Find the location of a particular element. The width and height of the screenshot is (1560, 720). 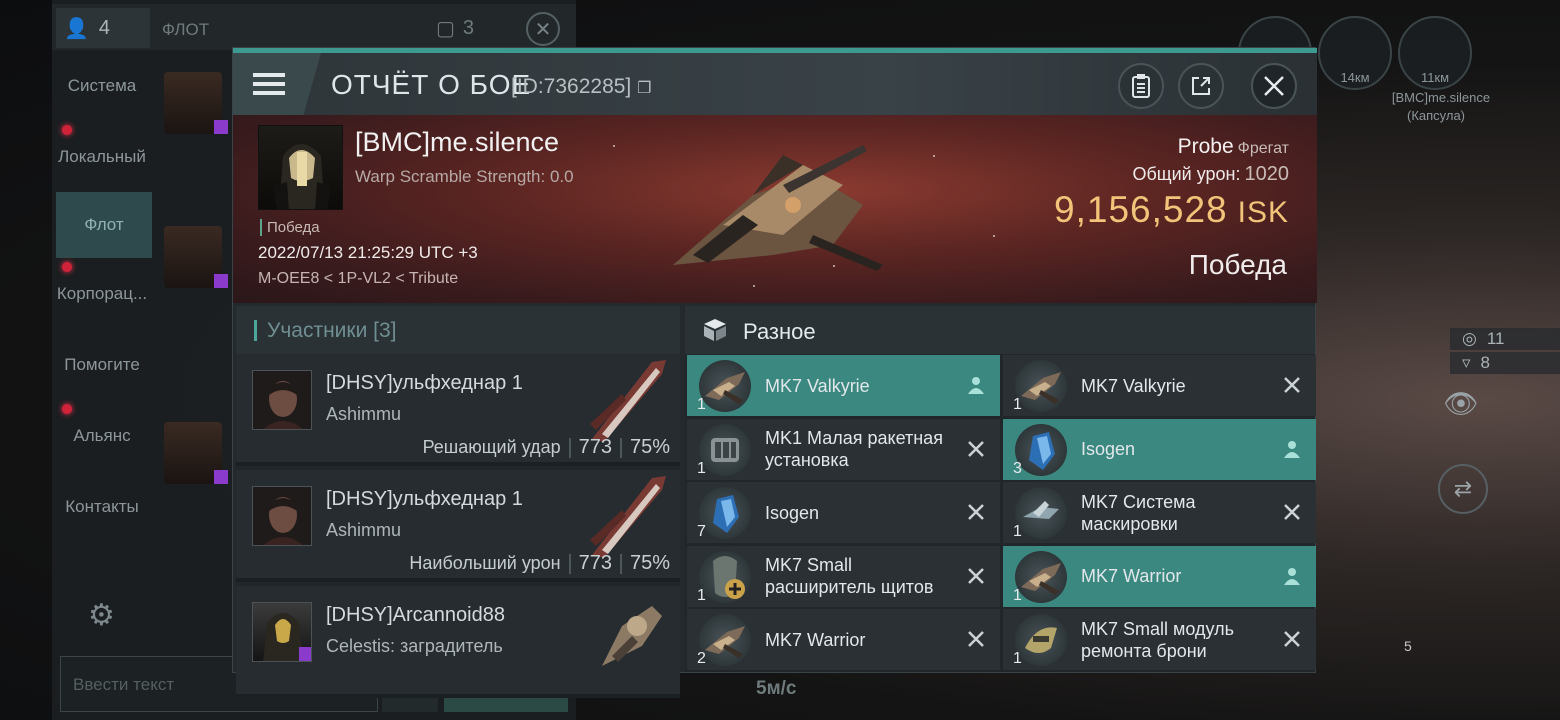

gear-icon: ⚙ is located at coordinates (101, 615).